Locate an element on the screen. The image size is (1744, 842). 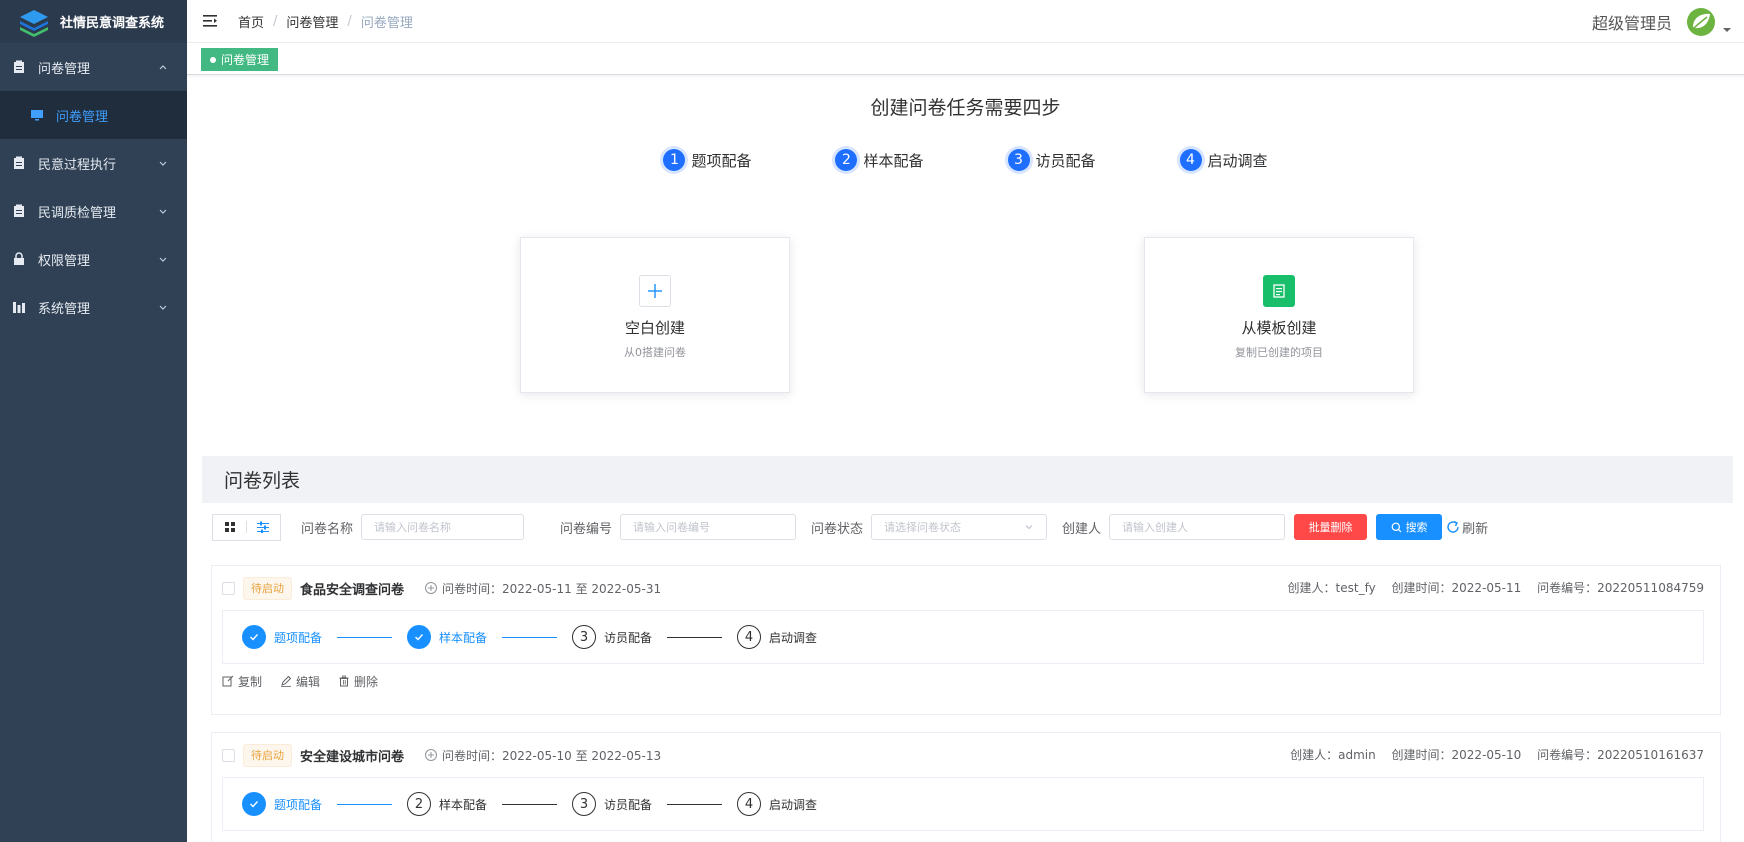
create-step: 1 题项配备 is located at coordinates (707, 160).